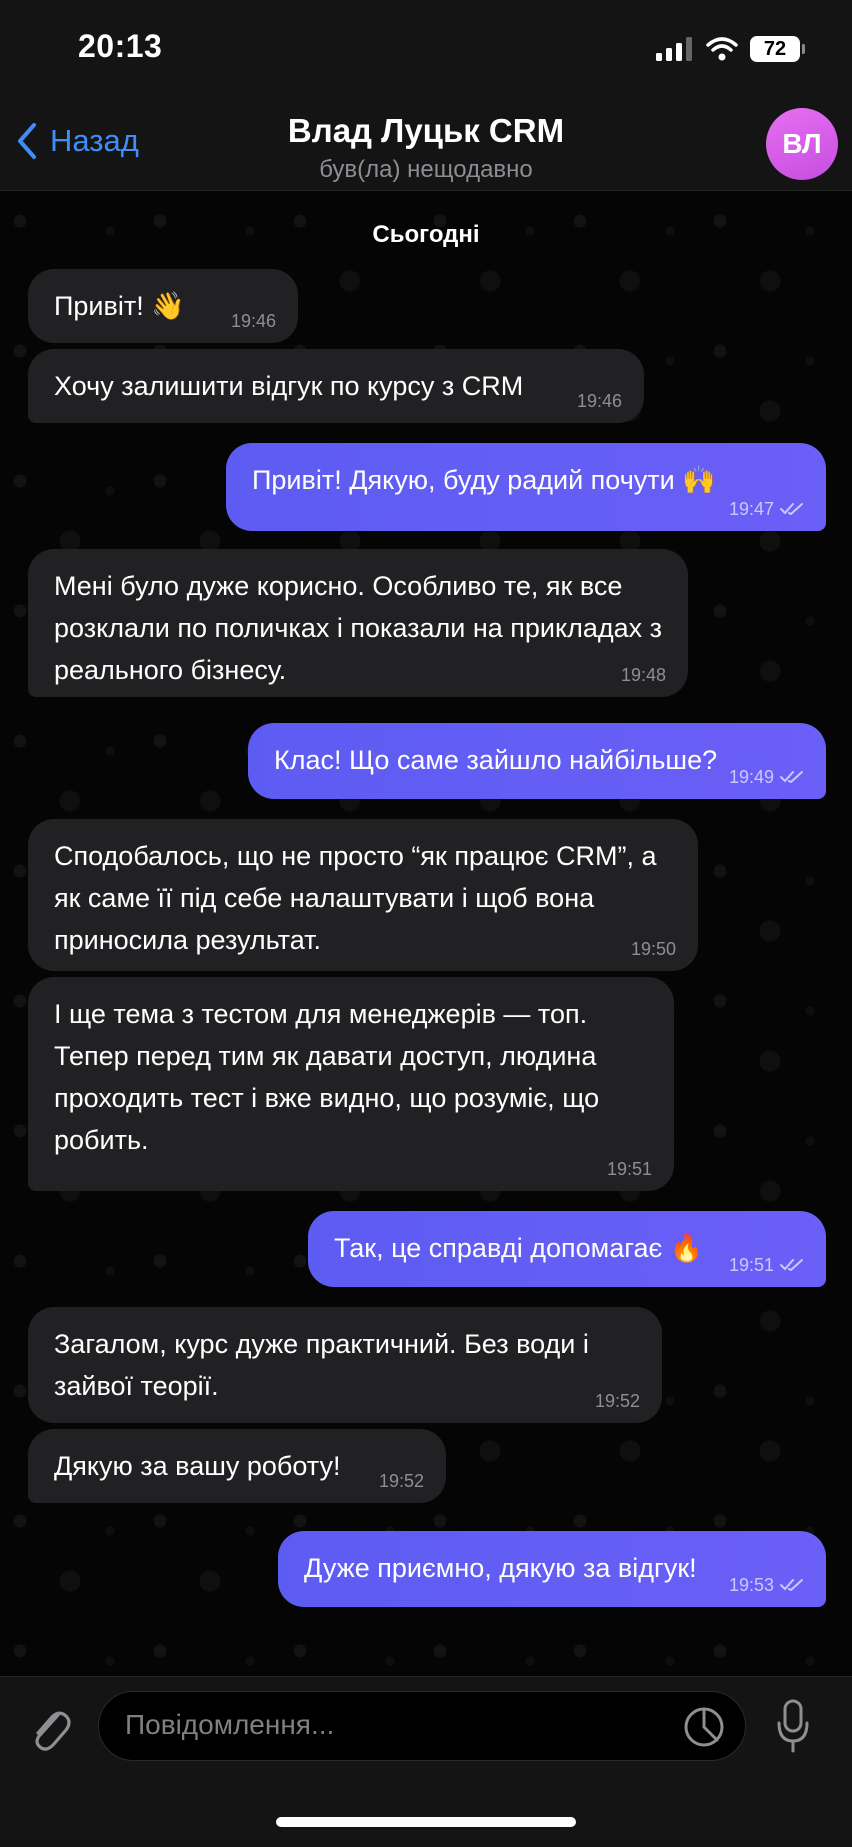  What do you see at coordinates (426, 1822) in the screenshot?
I see `home-indicator` at bounding box center [426, 1822].